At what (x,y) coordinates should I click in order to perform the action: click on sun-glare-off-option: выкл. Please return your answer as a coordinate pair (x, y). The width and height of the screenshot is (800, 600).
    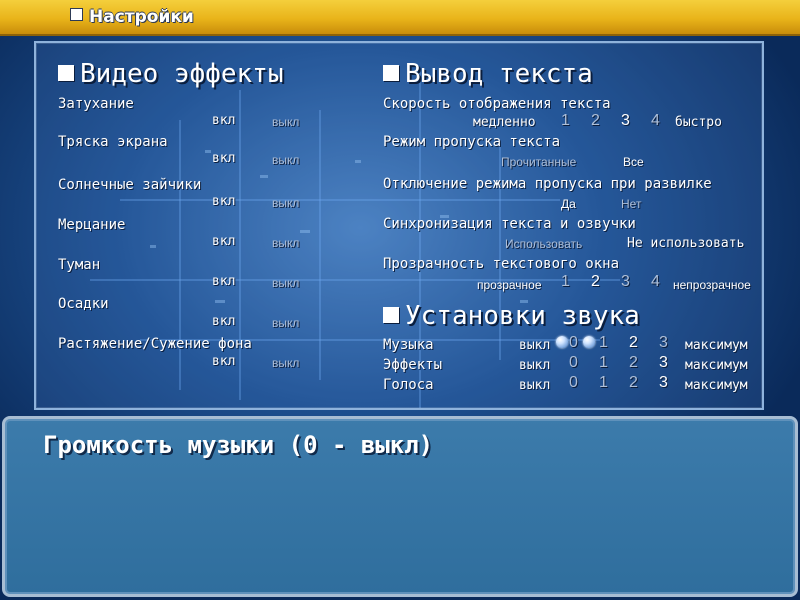
    Looking at the image, I should click on (285, 203).